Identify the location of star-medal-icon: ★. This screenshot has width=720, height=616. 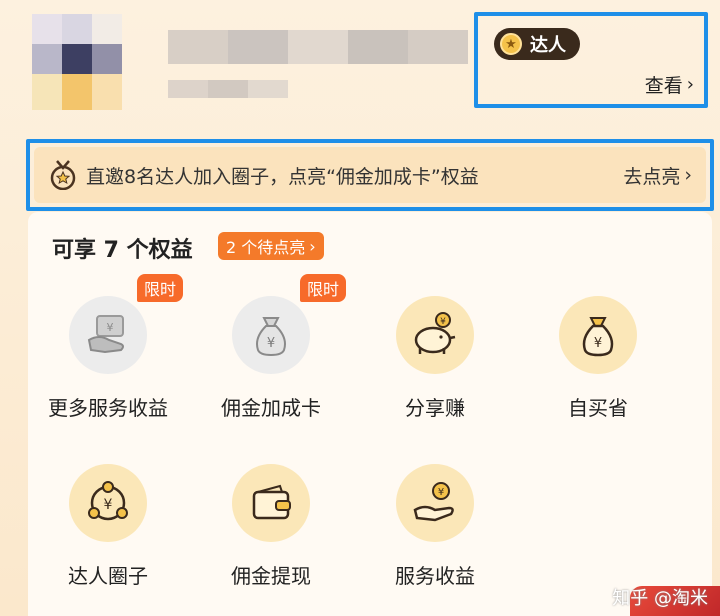
(511, 44).